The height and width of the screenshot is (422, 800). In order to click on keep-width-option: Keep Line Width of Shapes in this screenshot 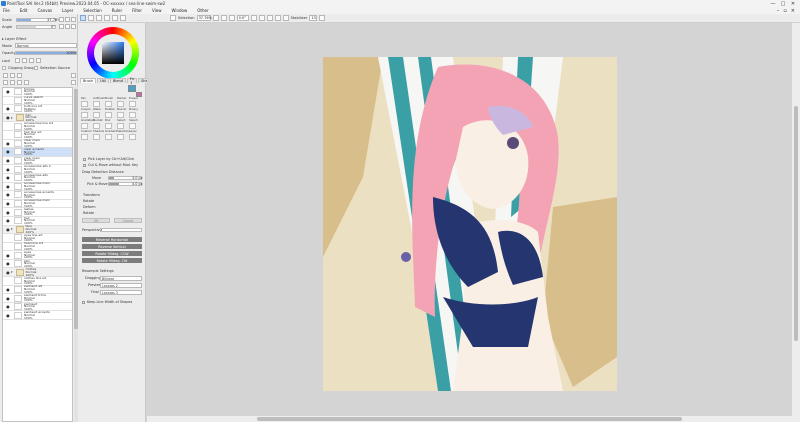, I will do `click(107, 302)`.